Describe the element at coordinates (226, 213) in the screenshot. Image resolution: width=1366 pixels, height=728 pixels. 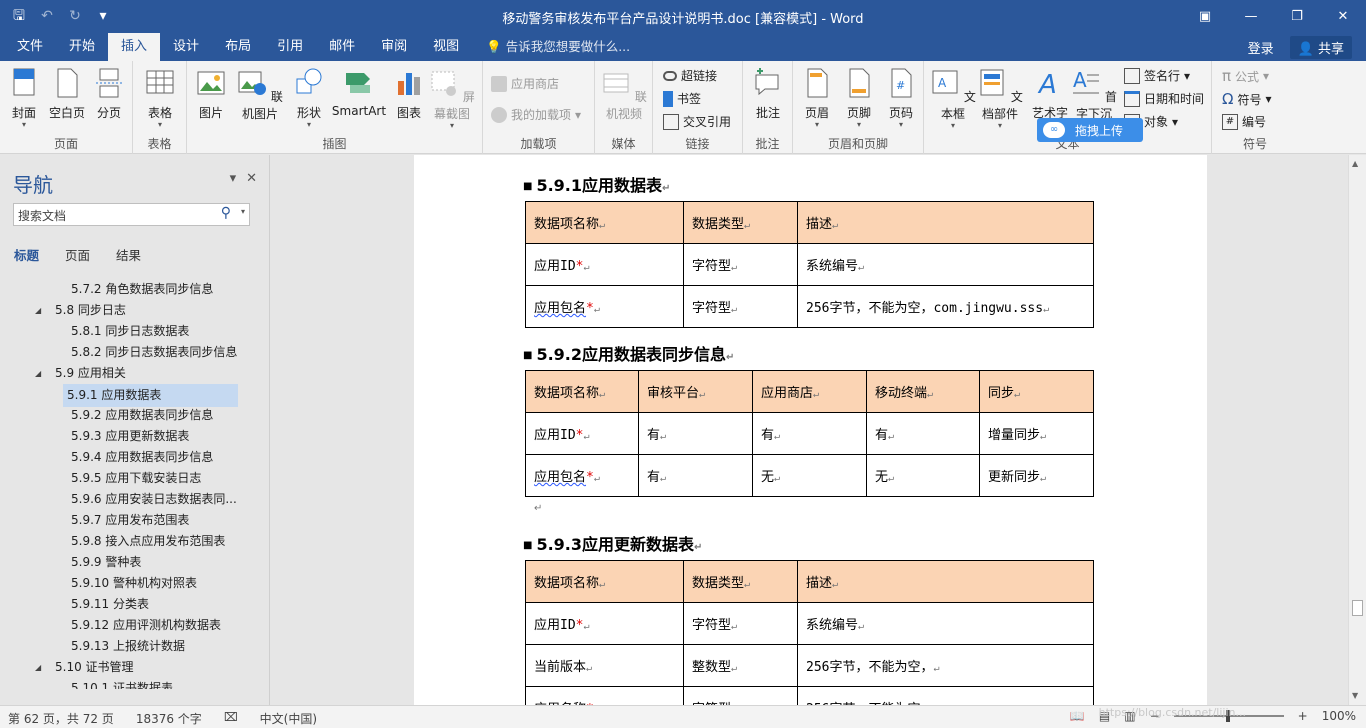
I see `search-icon: ⚲` at that location.